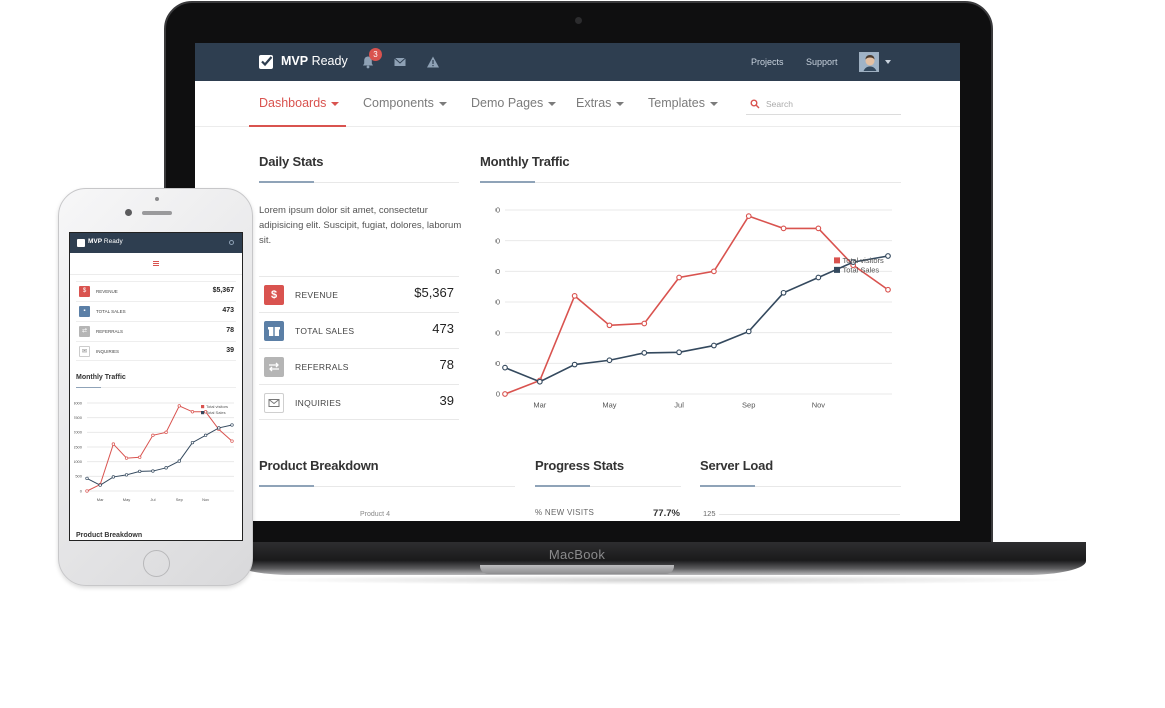 This screenshot has height=708, width=1165. I want to click on search-box, so click(823, 105).